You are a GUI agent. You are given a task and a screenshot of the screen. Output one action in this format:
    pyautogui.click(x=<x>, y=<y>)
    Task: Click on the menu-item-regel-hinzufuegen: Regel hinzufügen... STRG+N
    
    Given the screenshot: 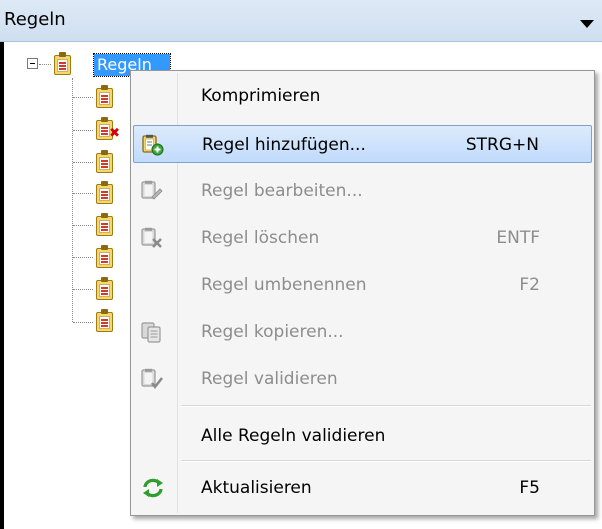 What is the action you would take?
    pyautogui.click(x=362, y=144)
    